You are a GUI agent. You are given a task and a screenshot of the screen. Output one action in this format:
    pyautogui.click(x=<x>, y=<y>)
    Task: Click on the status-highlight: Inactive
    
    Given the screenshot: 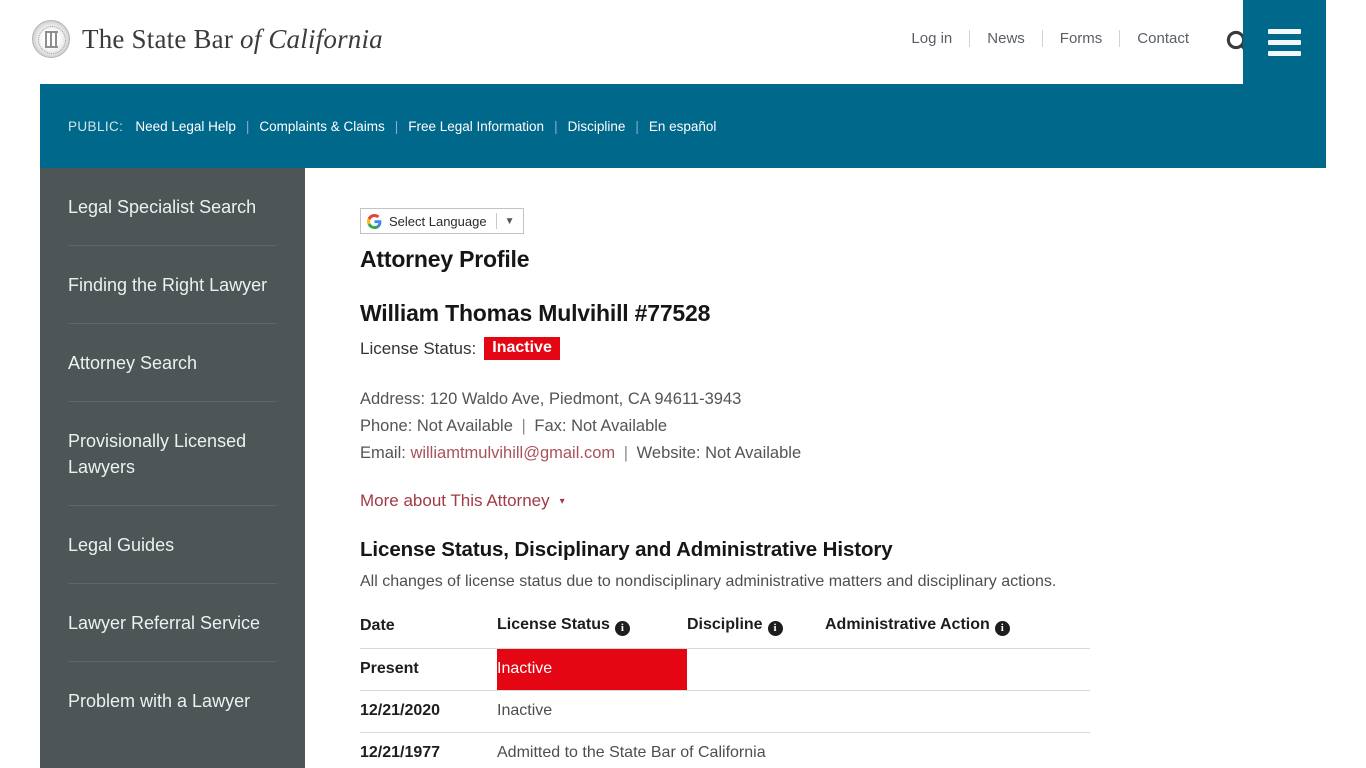 What is the action you would take?
    pyautogui.click(x=592, y=669)
    